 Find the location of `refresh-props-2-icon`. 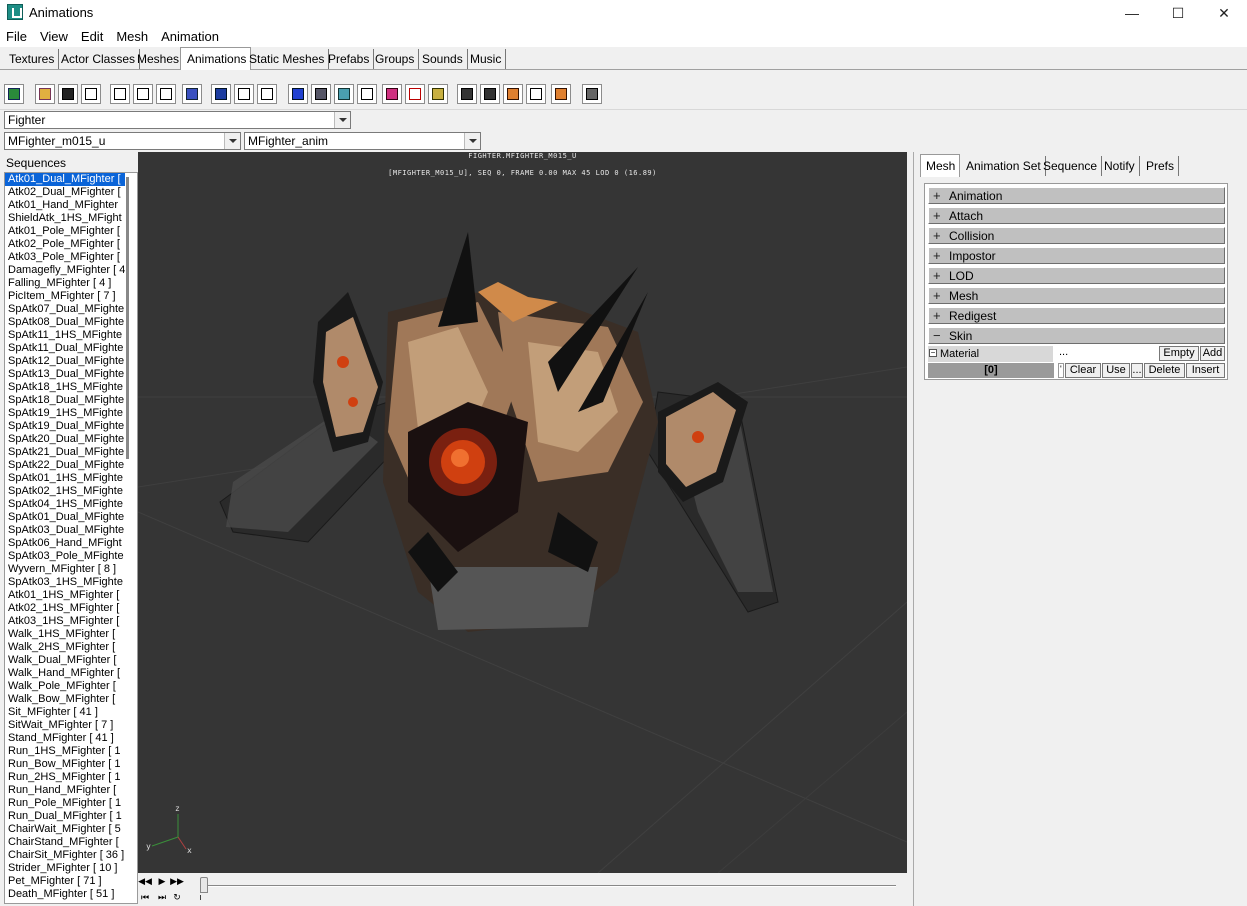

refresh-props-2-icon is located at coordinates (267, 94).